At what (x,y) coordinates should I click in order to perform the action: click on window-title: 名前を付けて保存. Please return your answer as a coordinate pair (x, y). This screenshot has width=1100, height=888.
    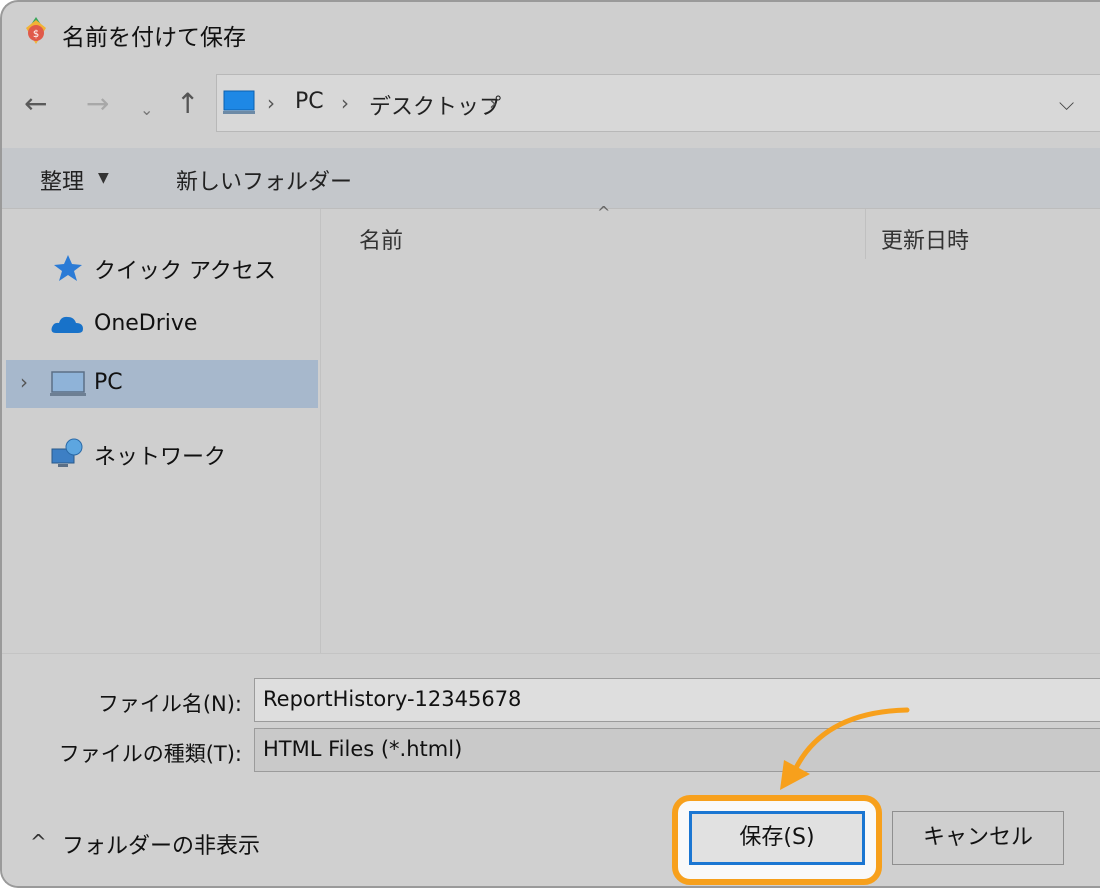
    Looking at the image, I should click on (154, 38).